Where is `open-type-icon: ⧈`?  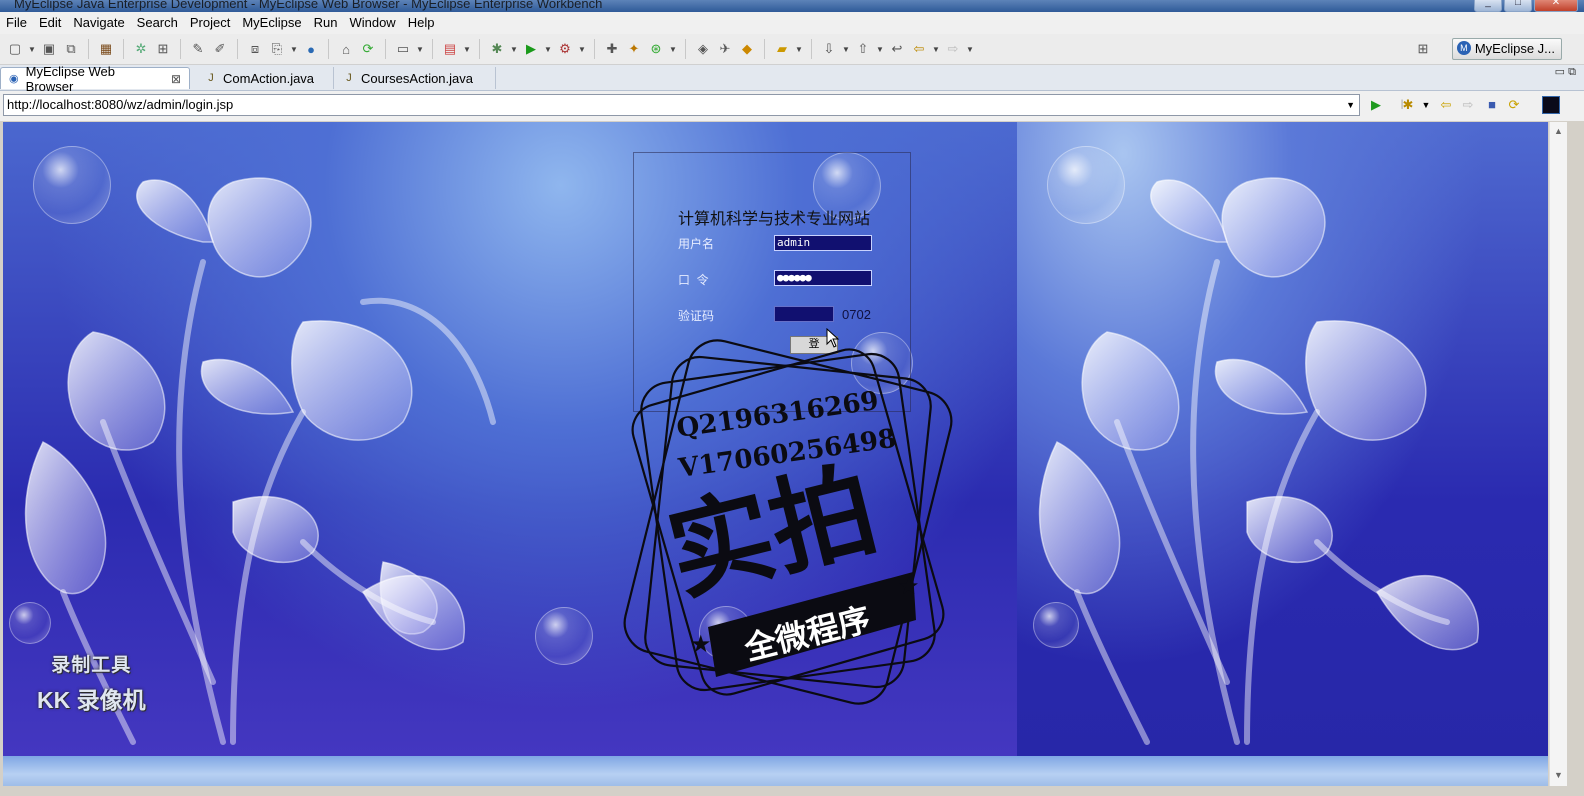 open-type-icon: ⧈ is located at coordinates (255, 49).